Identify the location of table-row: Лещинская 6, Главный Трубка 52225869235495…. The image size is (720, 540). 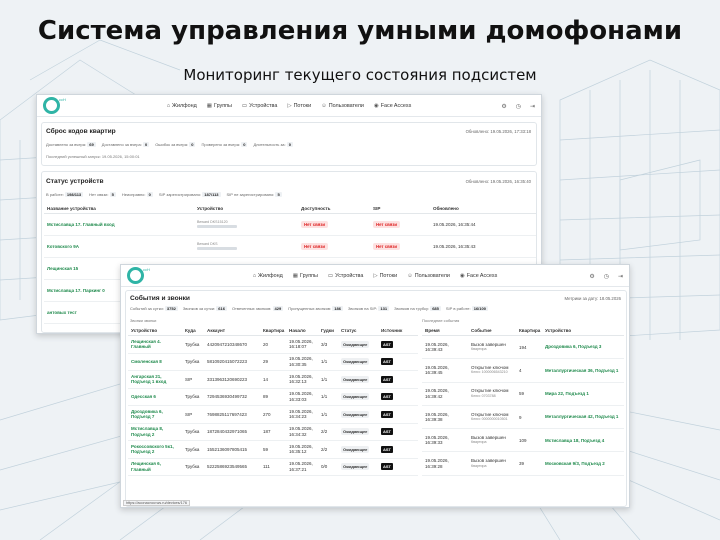
(273, 467).